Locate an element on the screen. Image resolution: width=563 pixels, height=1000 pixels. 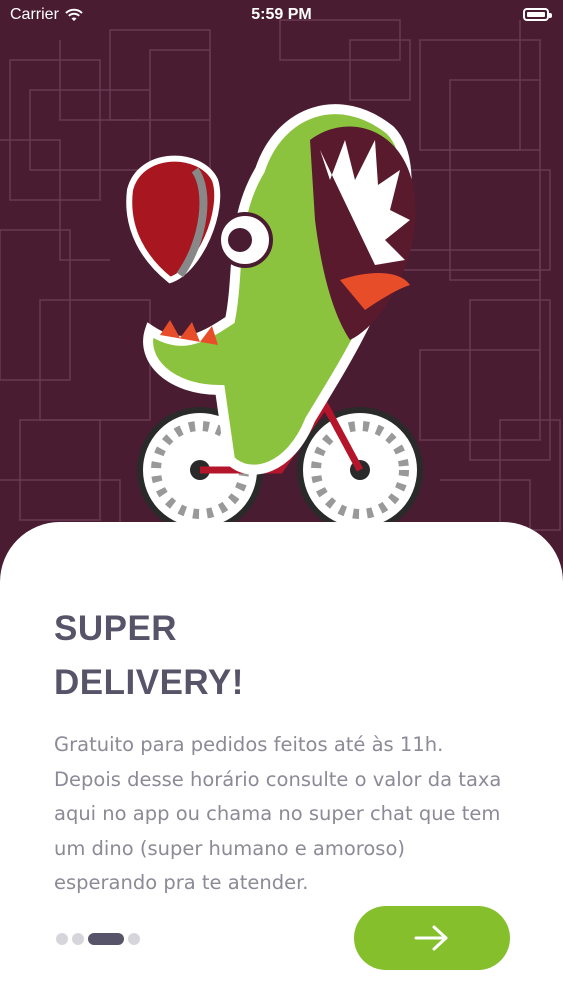
page-indicator is located at coordinates (98, 939).